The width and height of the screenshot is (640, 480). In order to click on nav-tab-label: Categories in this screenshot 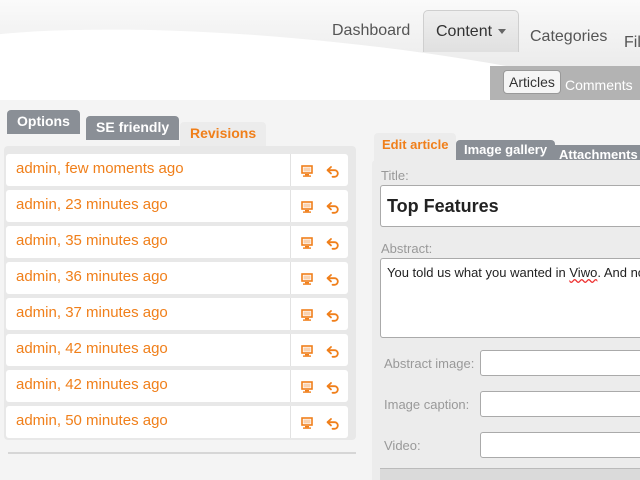, I will do `click(569, 36)`.